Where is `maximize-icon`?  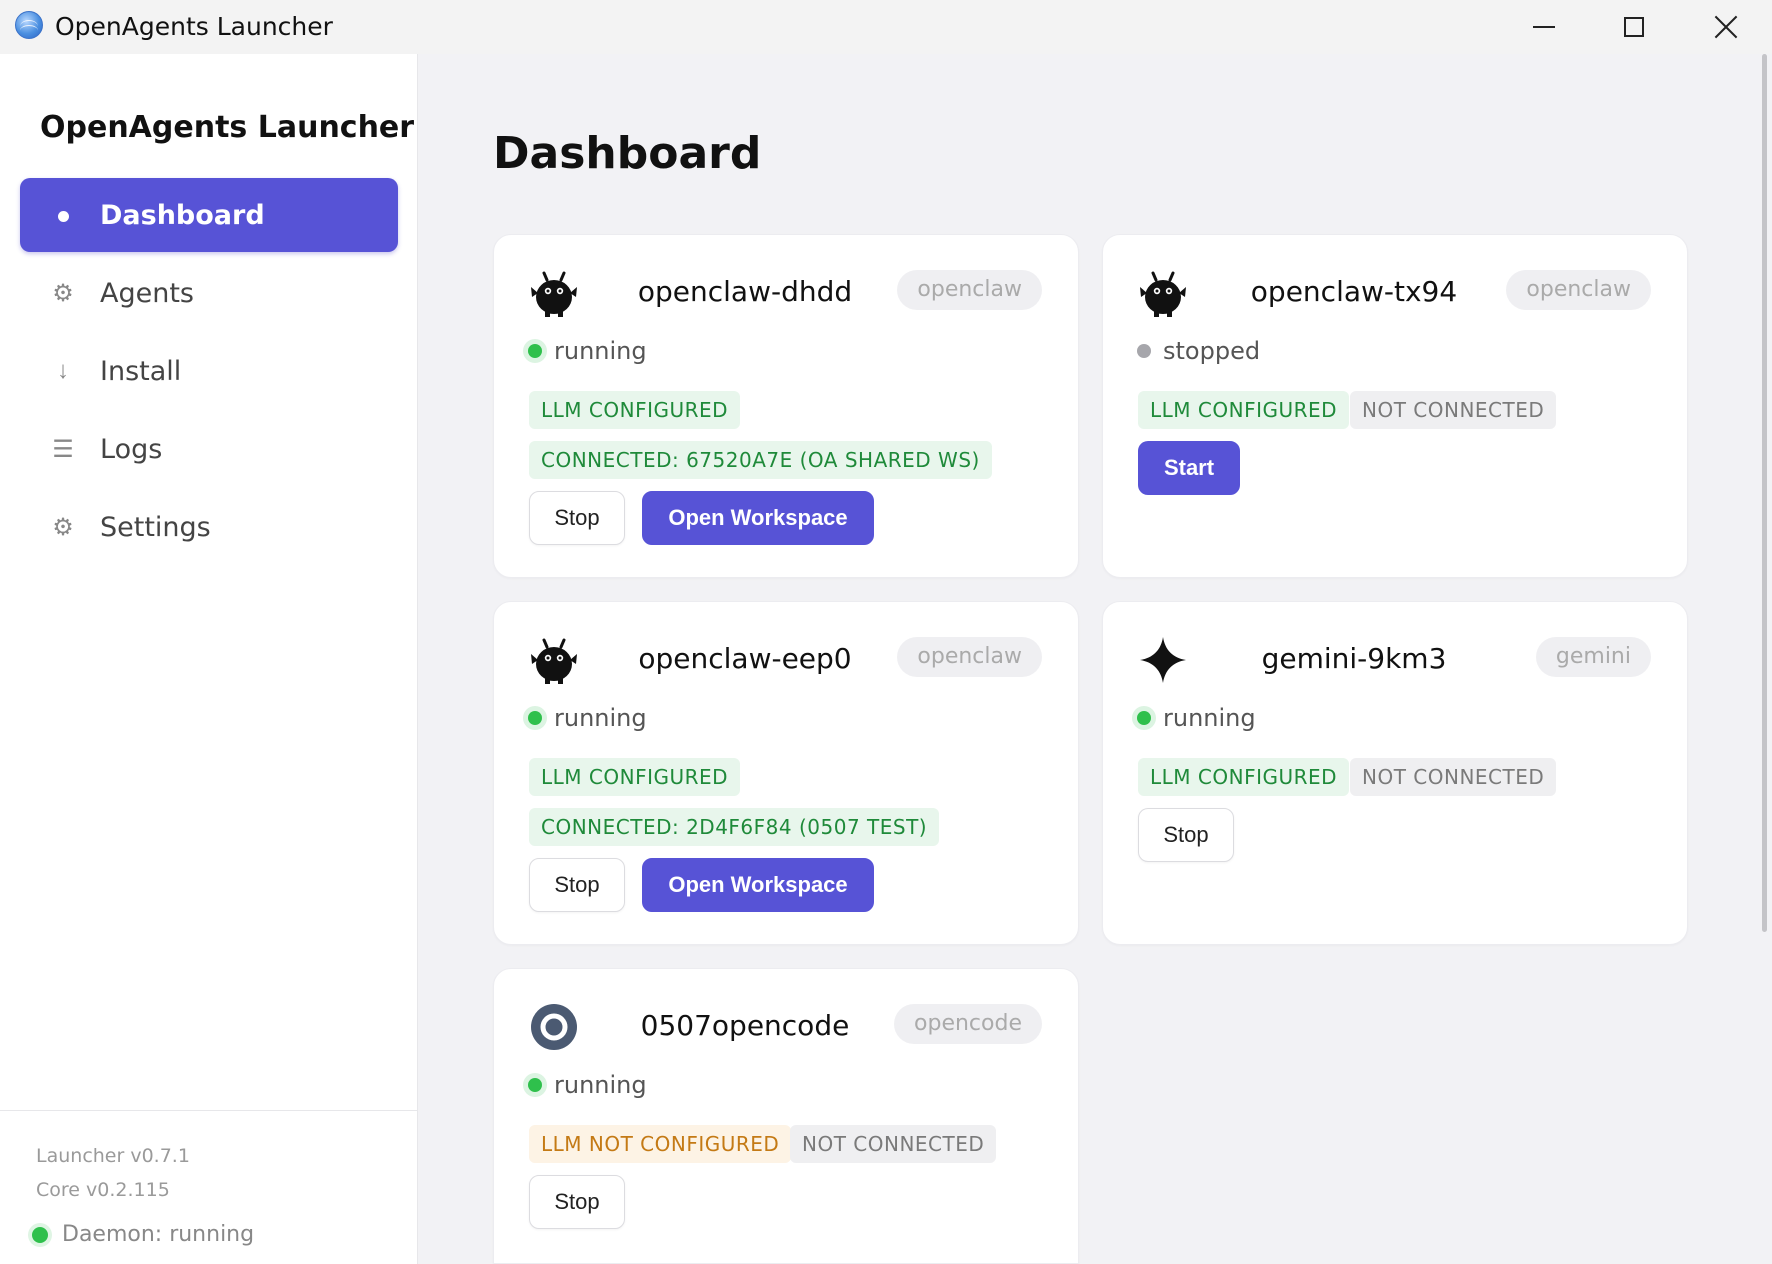 maximize-icon is located at coordinates (1634, 27).